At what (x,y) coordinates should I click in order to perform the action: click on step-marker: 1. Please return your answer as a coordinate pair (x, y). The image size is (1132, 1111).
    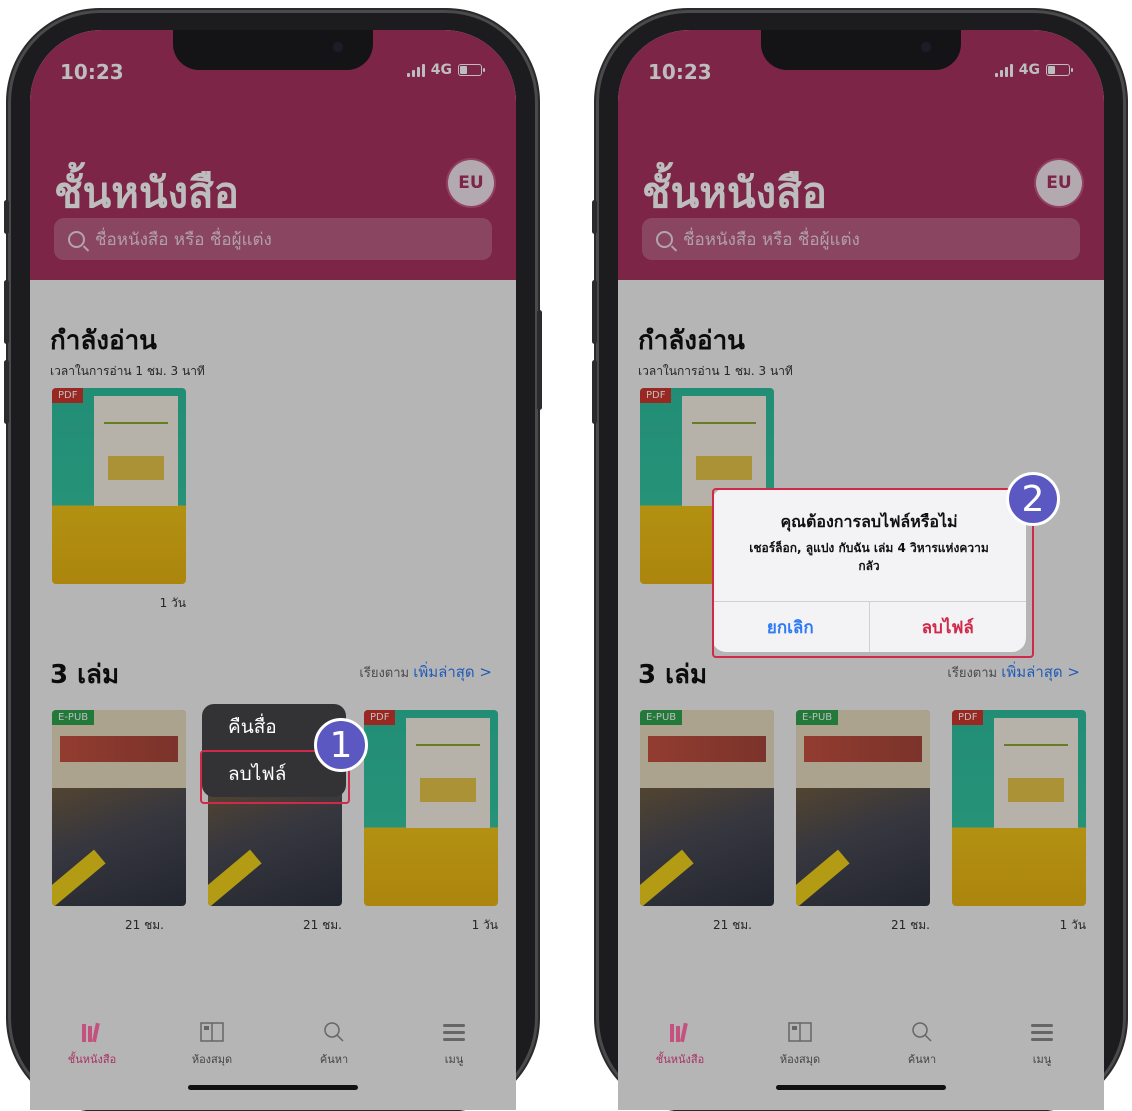
    Looking at the image, I should click on (341, 745).